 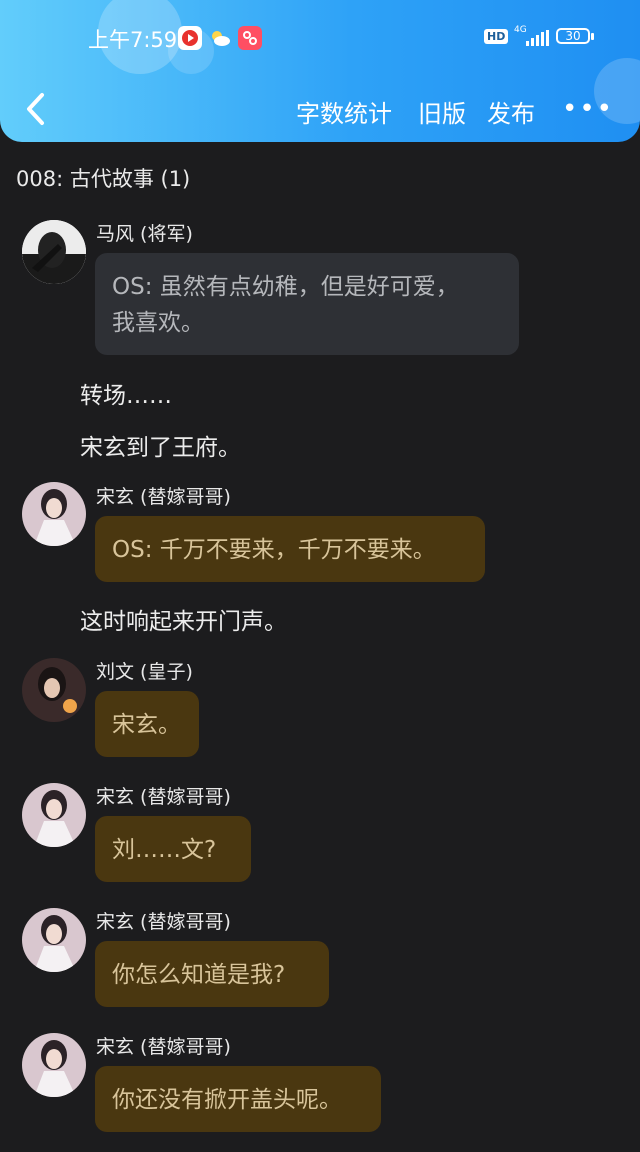 What do you see at coordinates (103, 179) in the screenshot?
I see `chapter-title: 008: 古代故事 (1)` at bounding box center [103, 179].